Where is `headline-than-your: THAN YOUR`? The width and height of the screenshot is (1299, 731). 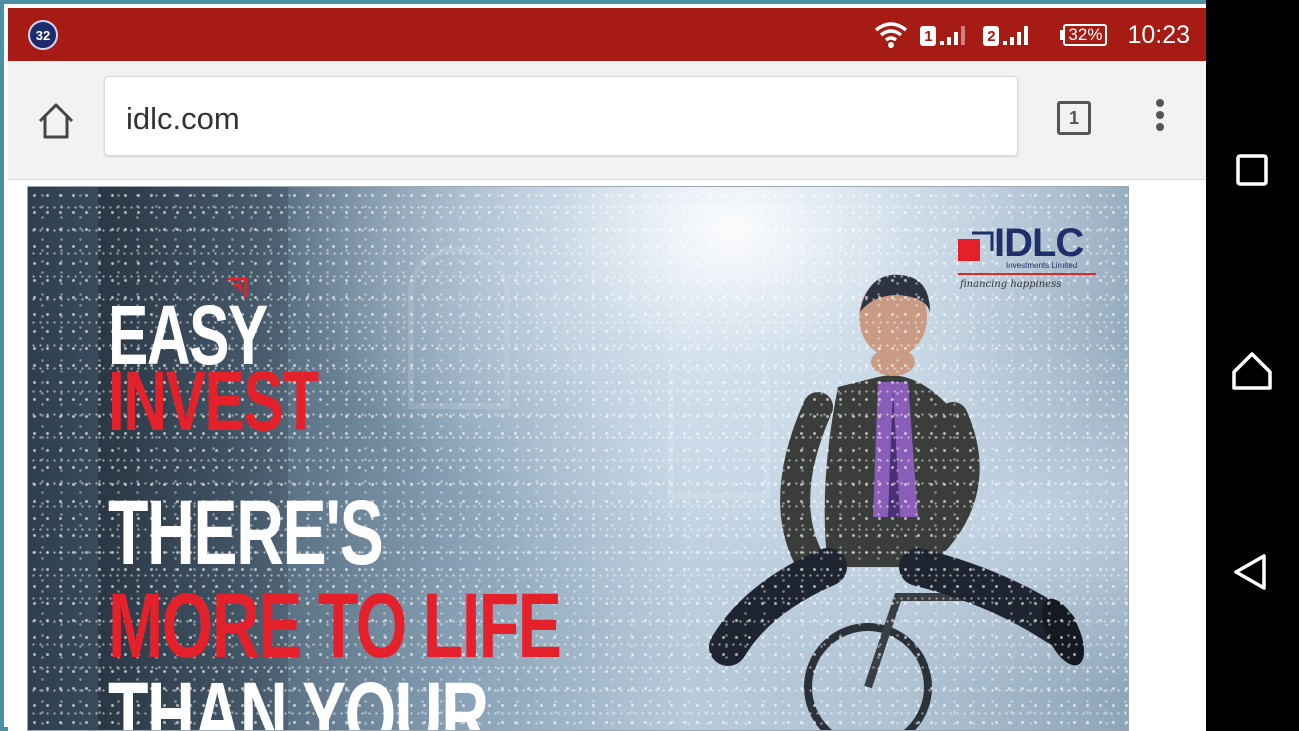
headline-than-your: THAN YOUR is located at coordinates (298, 697).